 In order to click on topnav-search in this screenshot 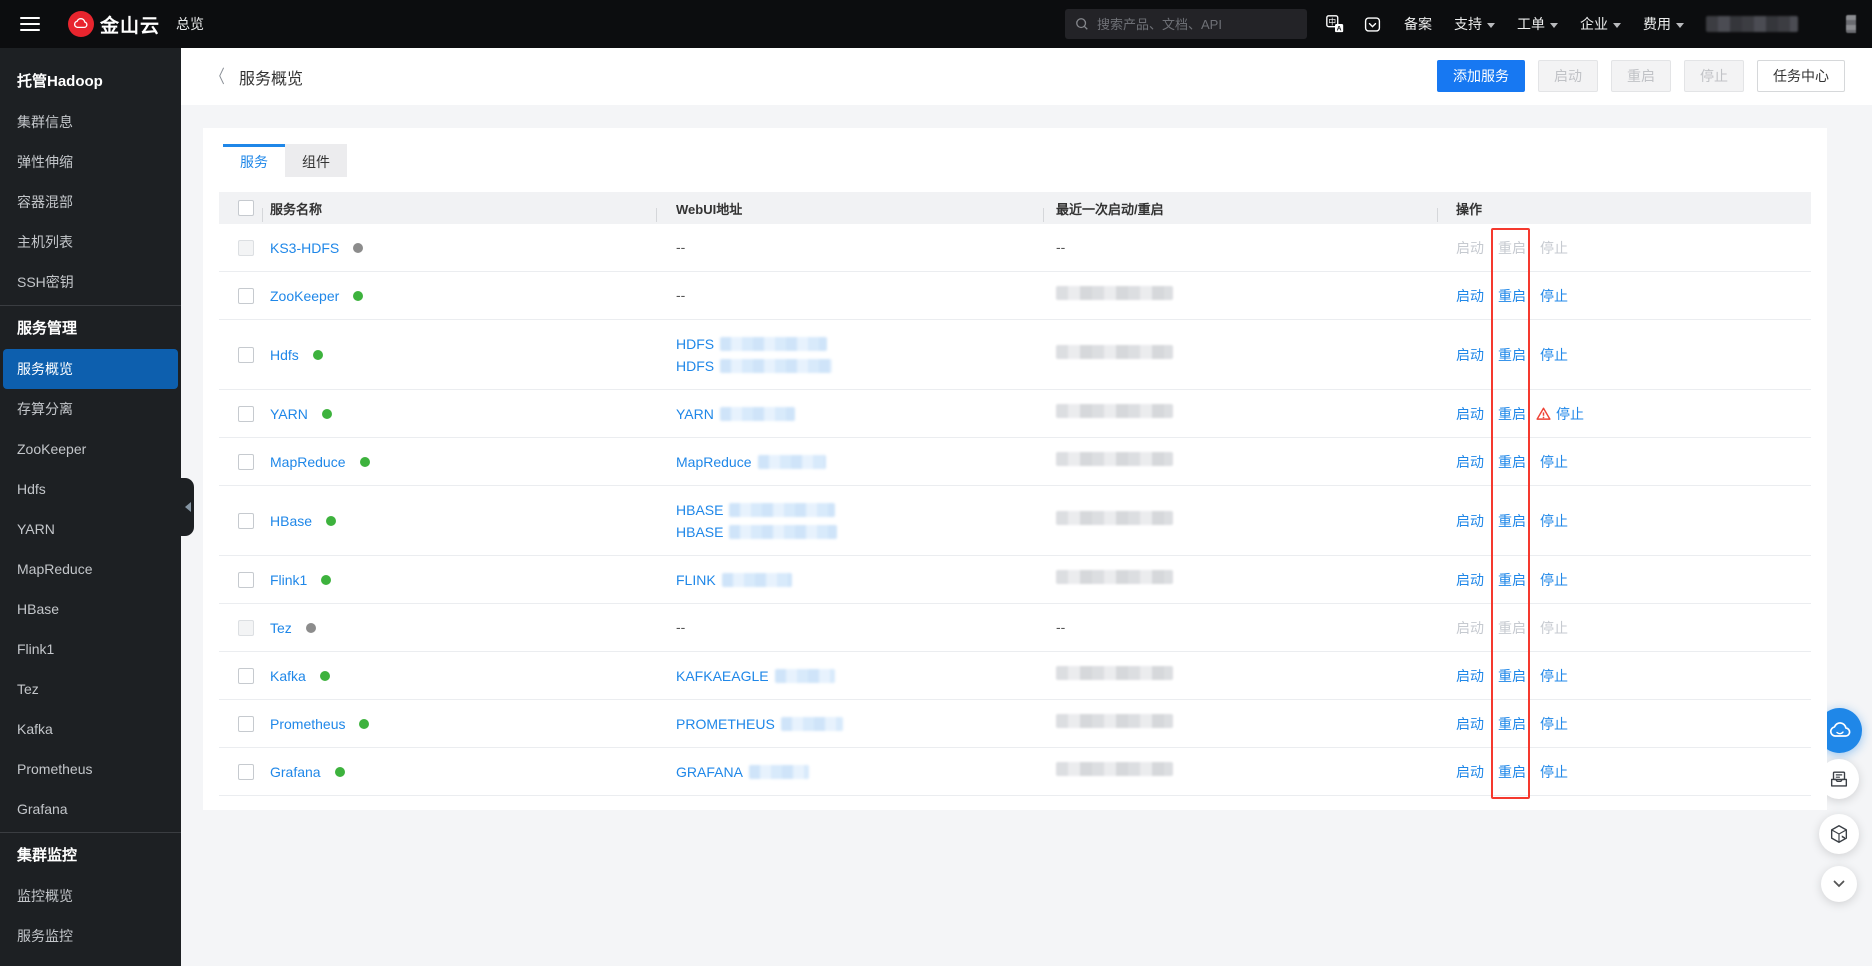, I will do `click(1186, 24)`.